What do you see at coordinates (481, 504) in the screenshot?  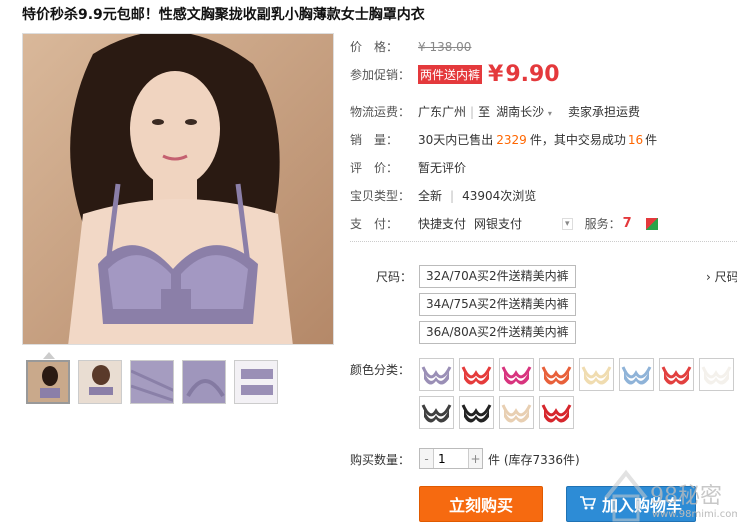 I see `buy-now-button: 立刻购买` at bounding box center [481, 504].